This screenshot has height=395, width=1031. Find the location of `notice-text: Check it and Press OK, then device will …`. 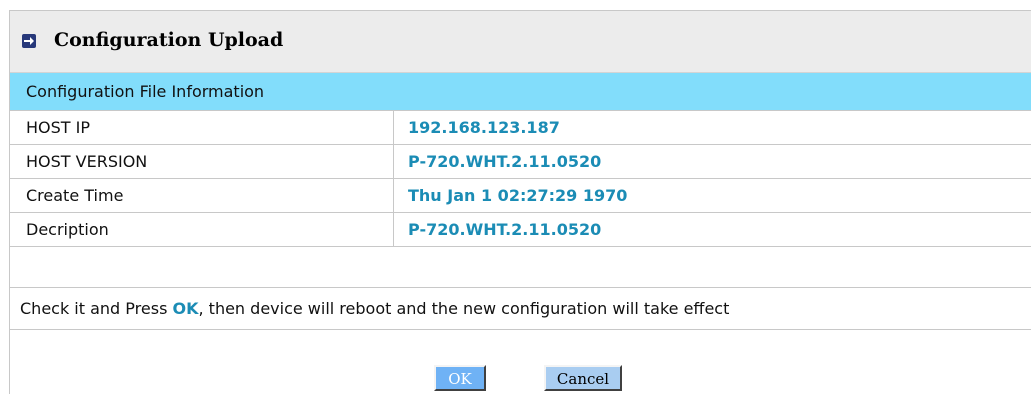

notice-text: Check it and Press OK, then device will … is located at coordinates (374, 308).